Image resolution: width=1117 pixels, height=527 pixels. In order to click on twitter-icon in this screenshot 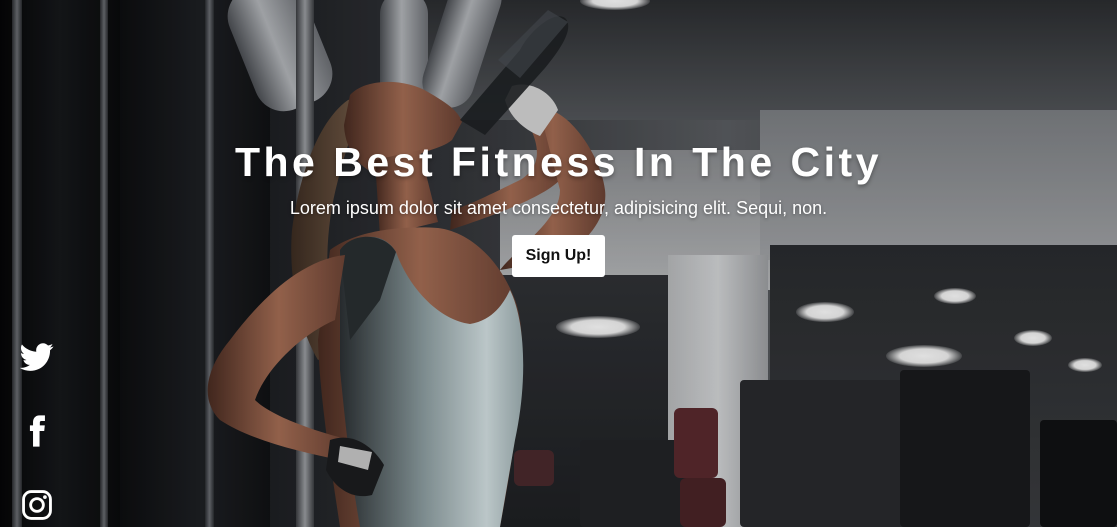, I will do `click(37, 357)`.